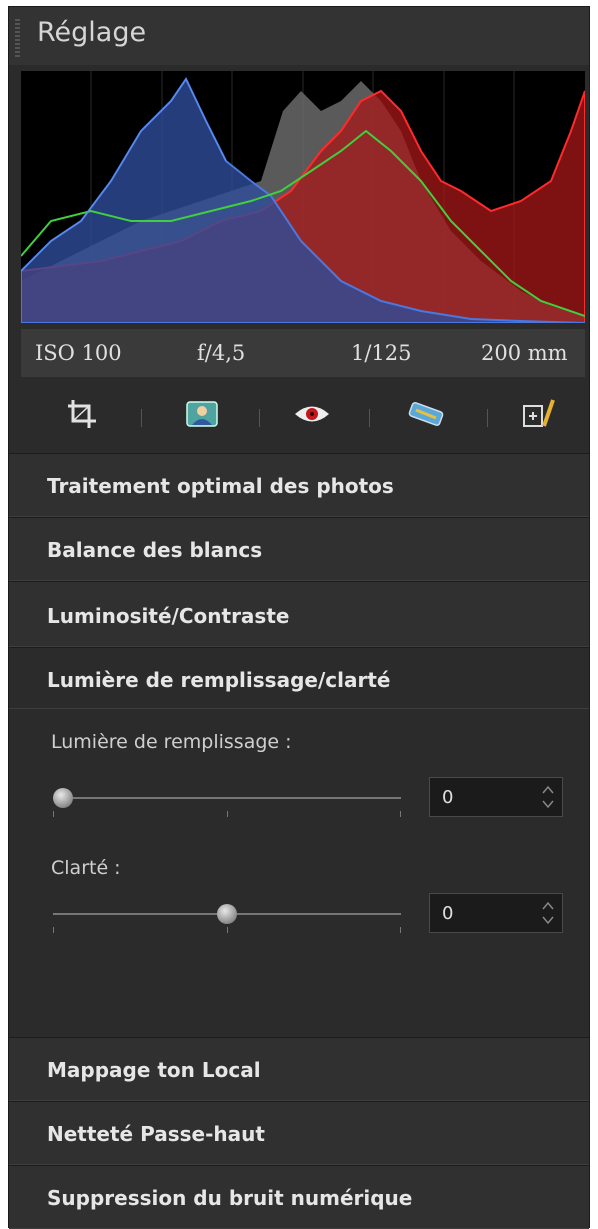 The image size is (598, 1229). I want to click on exif-focal-length: 200 mm, so click(524, 353).